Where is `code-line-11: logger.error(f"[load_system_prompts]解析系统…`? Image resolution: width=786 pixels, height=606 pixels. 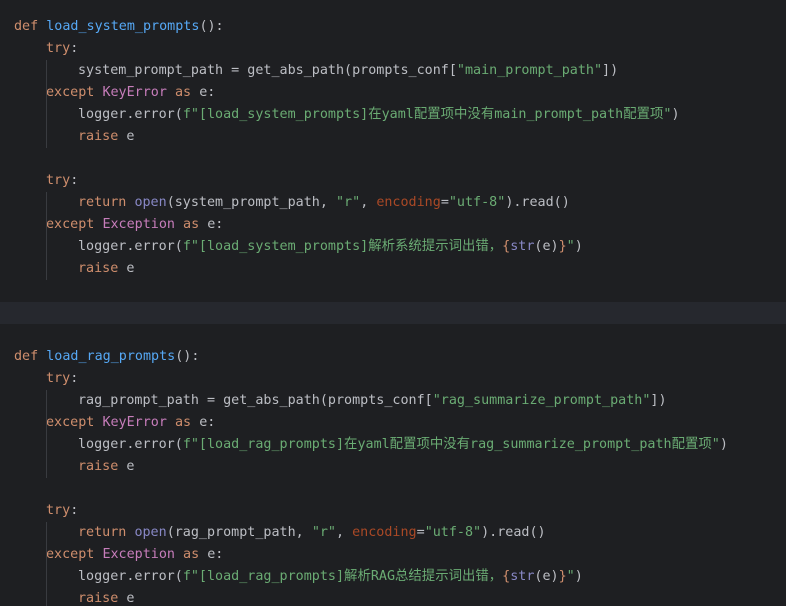 code-line-11: logger.error(f"[load_system_prompts]解析系统… is located at coordinates (393, 247).